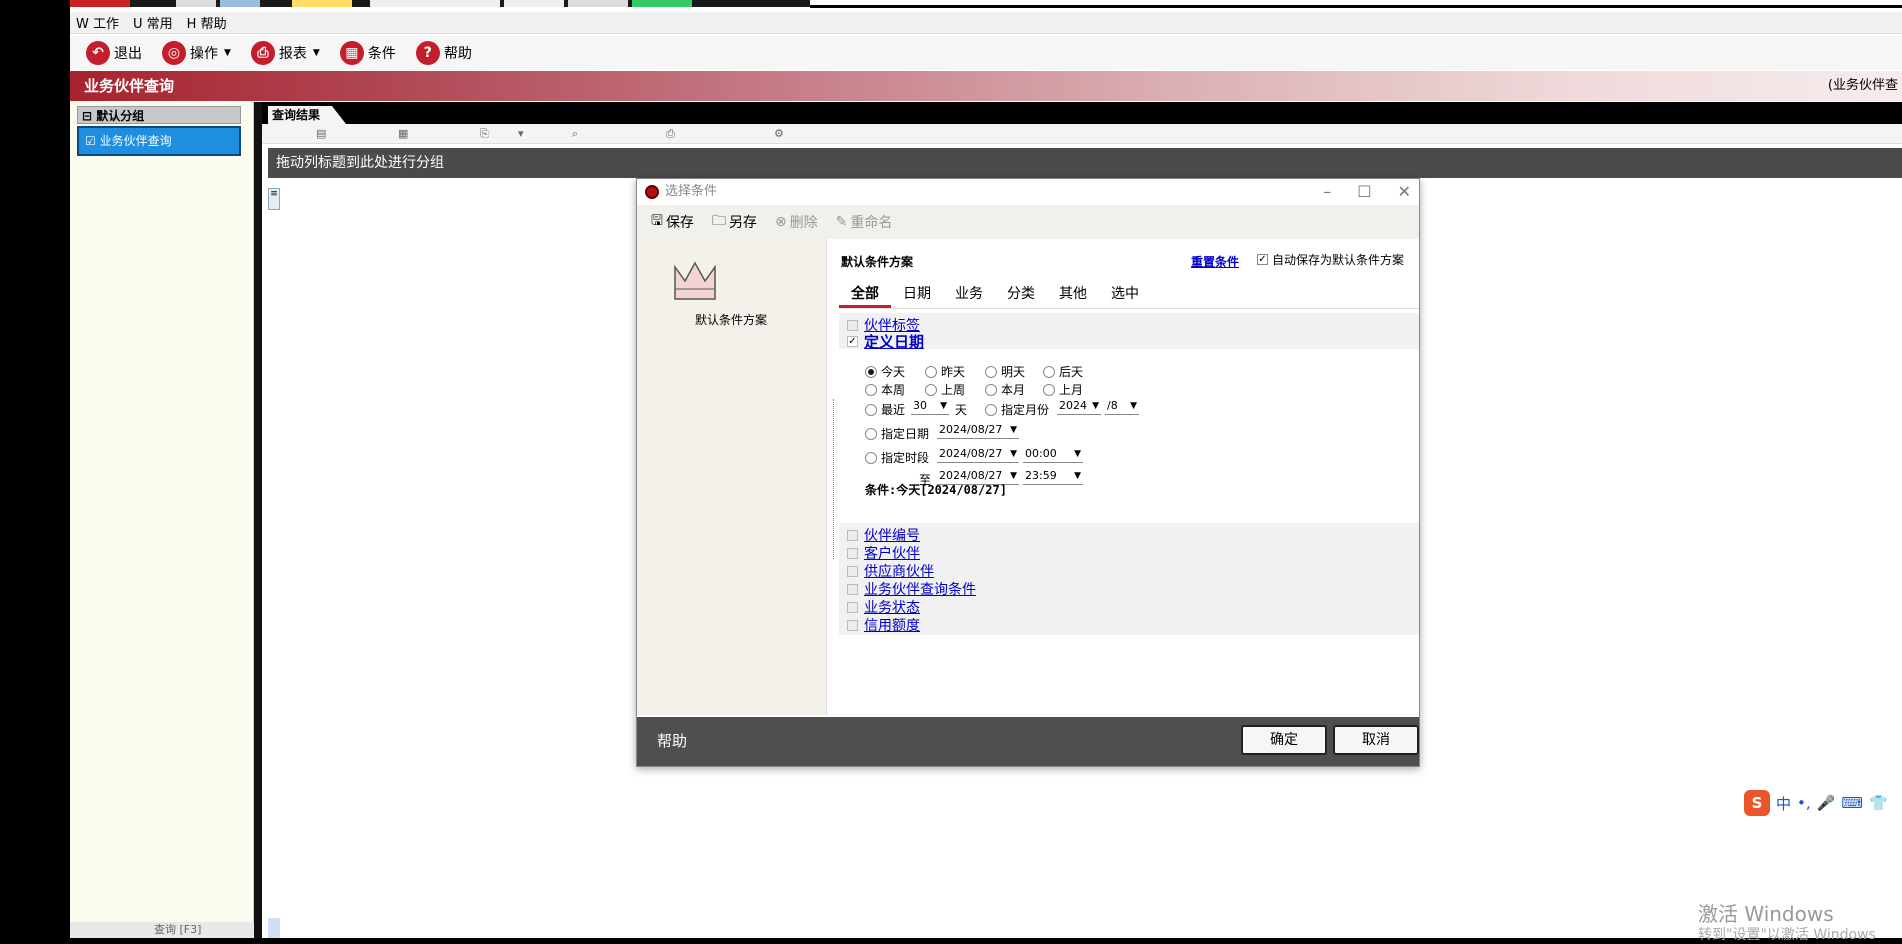 Image resolution: width=1902 pixels, height=944 pixels. Describe the element at coordinates (892, 535) in the screenshot. I see `condition-link: 伙伴编号` at that location.